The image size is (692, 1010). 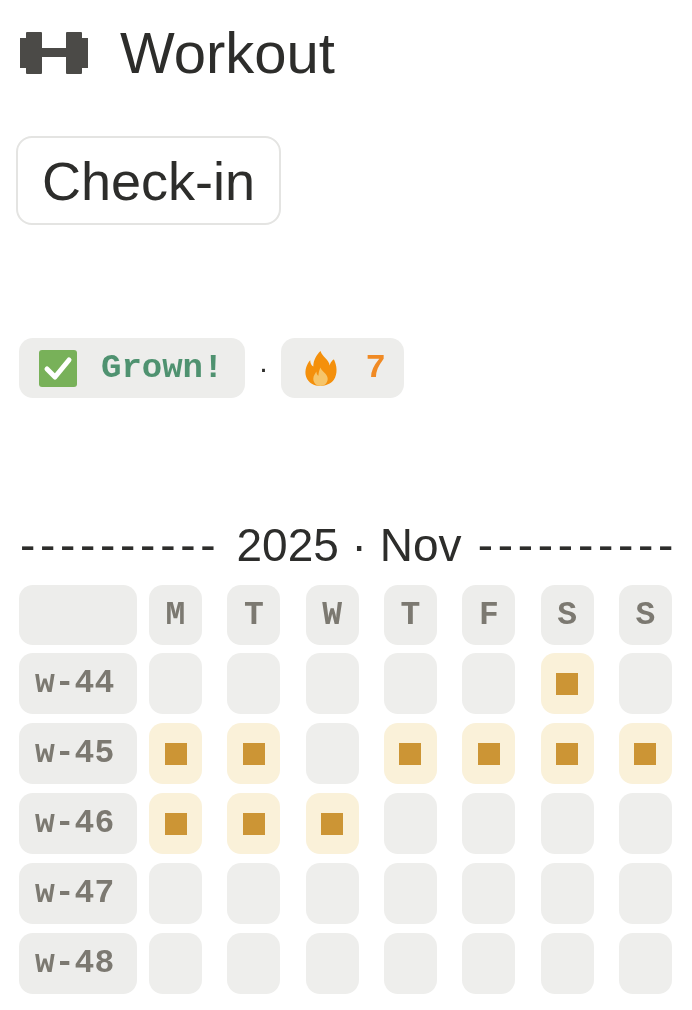 I want to click on week-label: w-44, so click(x=78, y=683).